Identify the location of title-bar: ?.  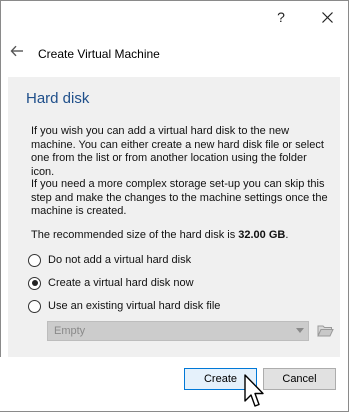
(174, 17).